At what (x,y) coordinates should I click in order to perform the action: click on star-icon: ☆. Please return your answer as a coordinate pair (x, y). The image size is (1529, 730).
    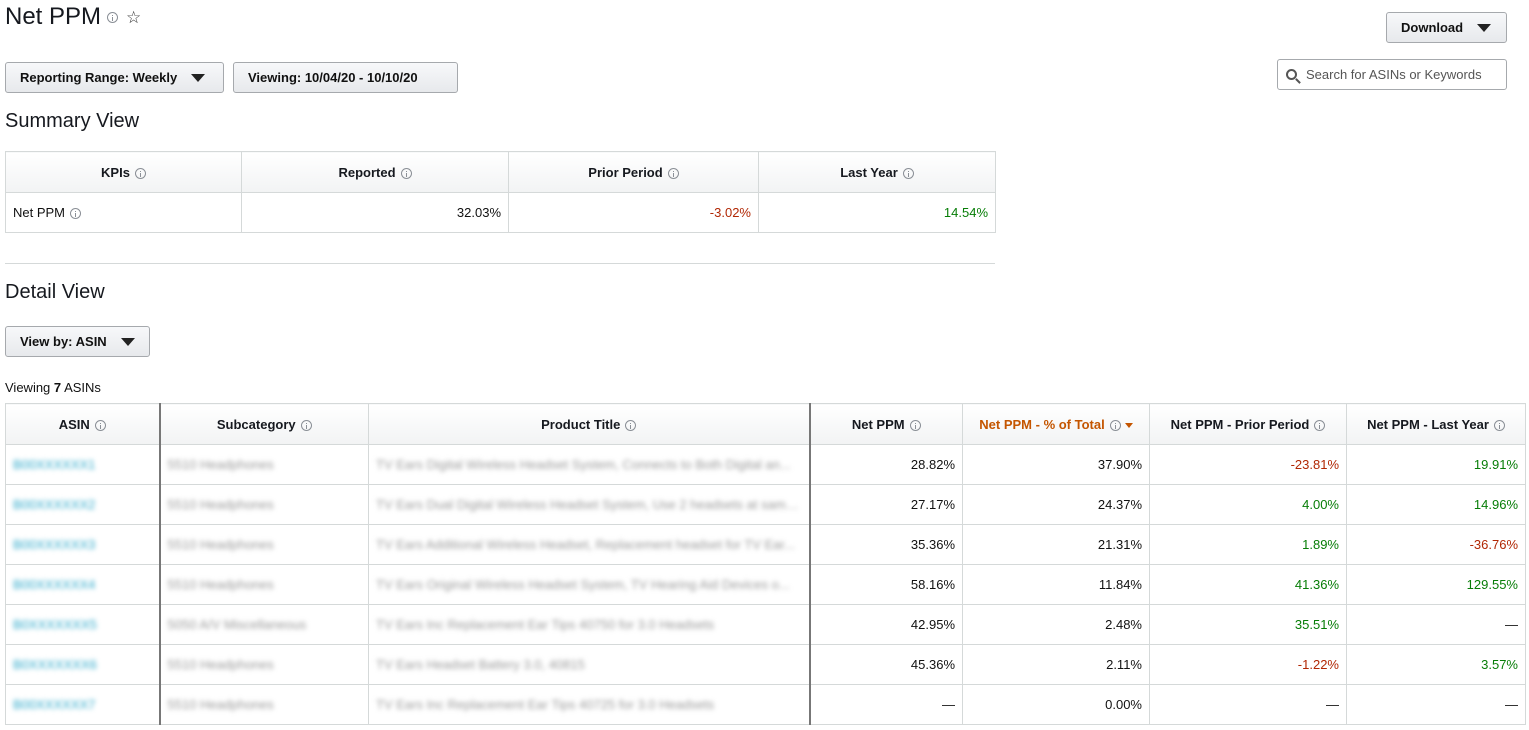
    Looking at the image, I should click on (133, 17).